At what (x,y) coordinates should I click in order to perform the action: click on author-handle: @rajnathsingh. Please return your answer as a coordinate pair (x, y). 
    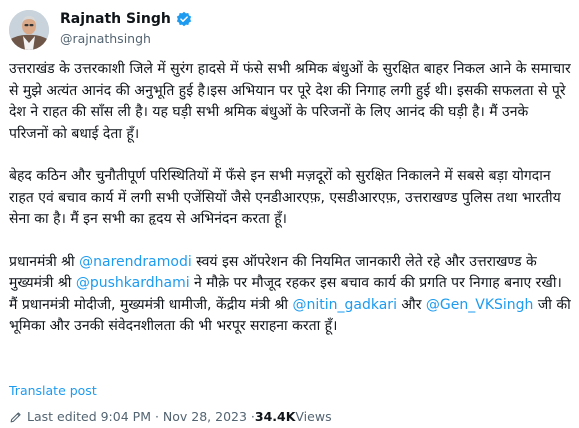
    Looking at the image, I should click on (105, 39).